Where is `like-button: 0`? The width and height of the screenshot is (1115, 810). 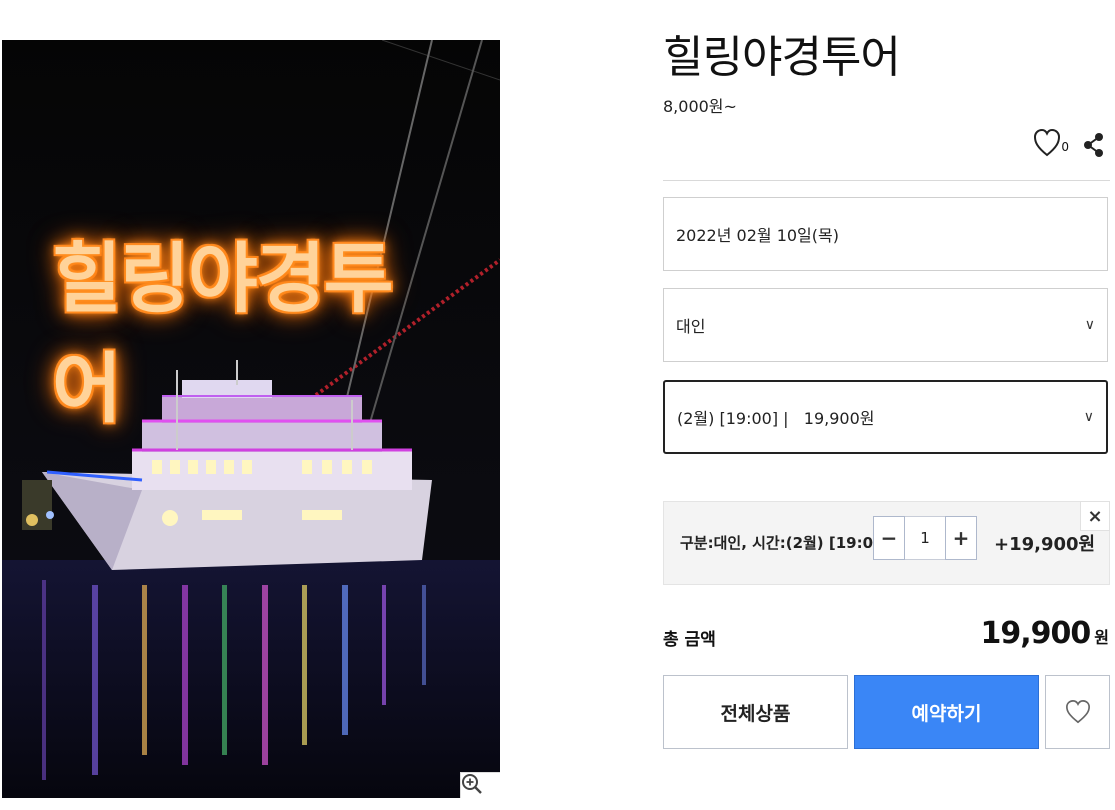
like-button: 0 is located at coordinates (1051, 143).